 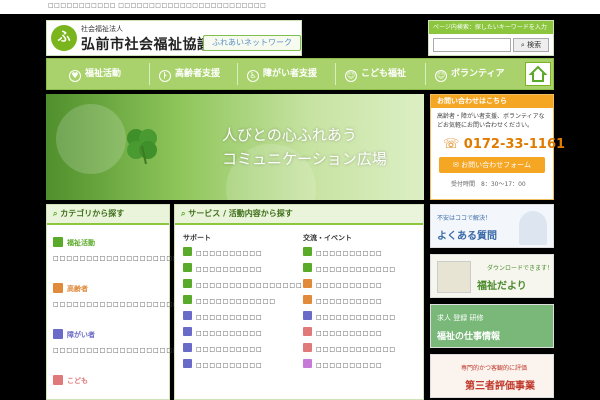 I want to click on search-button: ⌕ 検索, so click(x=531, y=45).